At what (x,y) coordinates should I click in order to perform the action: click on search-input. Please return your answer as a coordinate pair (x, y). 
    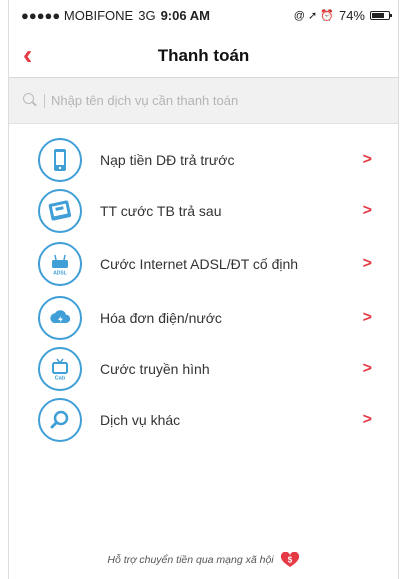
    Looking at the image, I should click on (201, 100).